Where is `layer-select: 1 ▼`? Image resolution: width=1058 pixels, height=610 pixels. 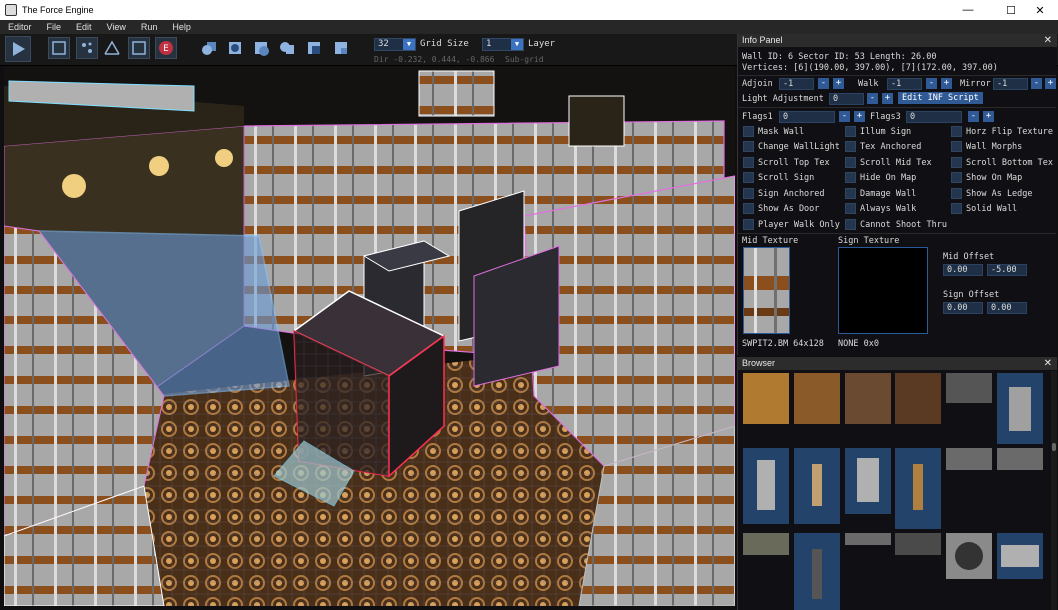
layer-select: 1 ▼ is located at coordinates (503, 44).